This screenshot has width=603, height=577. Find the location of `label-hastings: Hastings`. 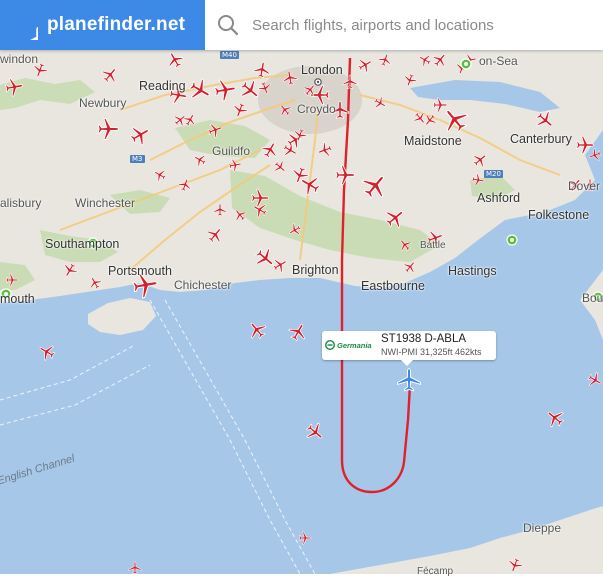

label-hastings: Hastings is located at coordinates (472, 271).